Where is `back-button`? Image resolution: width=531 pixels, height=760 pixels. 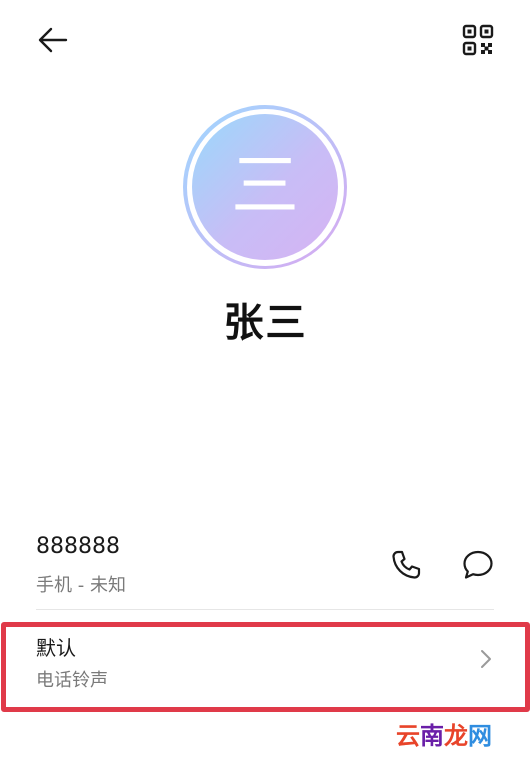
back-button is located at coordinates (53, 40).